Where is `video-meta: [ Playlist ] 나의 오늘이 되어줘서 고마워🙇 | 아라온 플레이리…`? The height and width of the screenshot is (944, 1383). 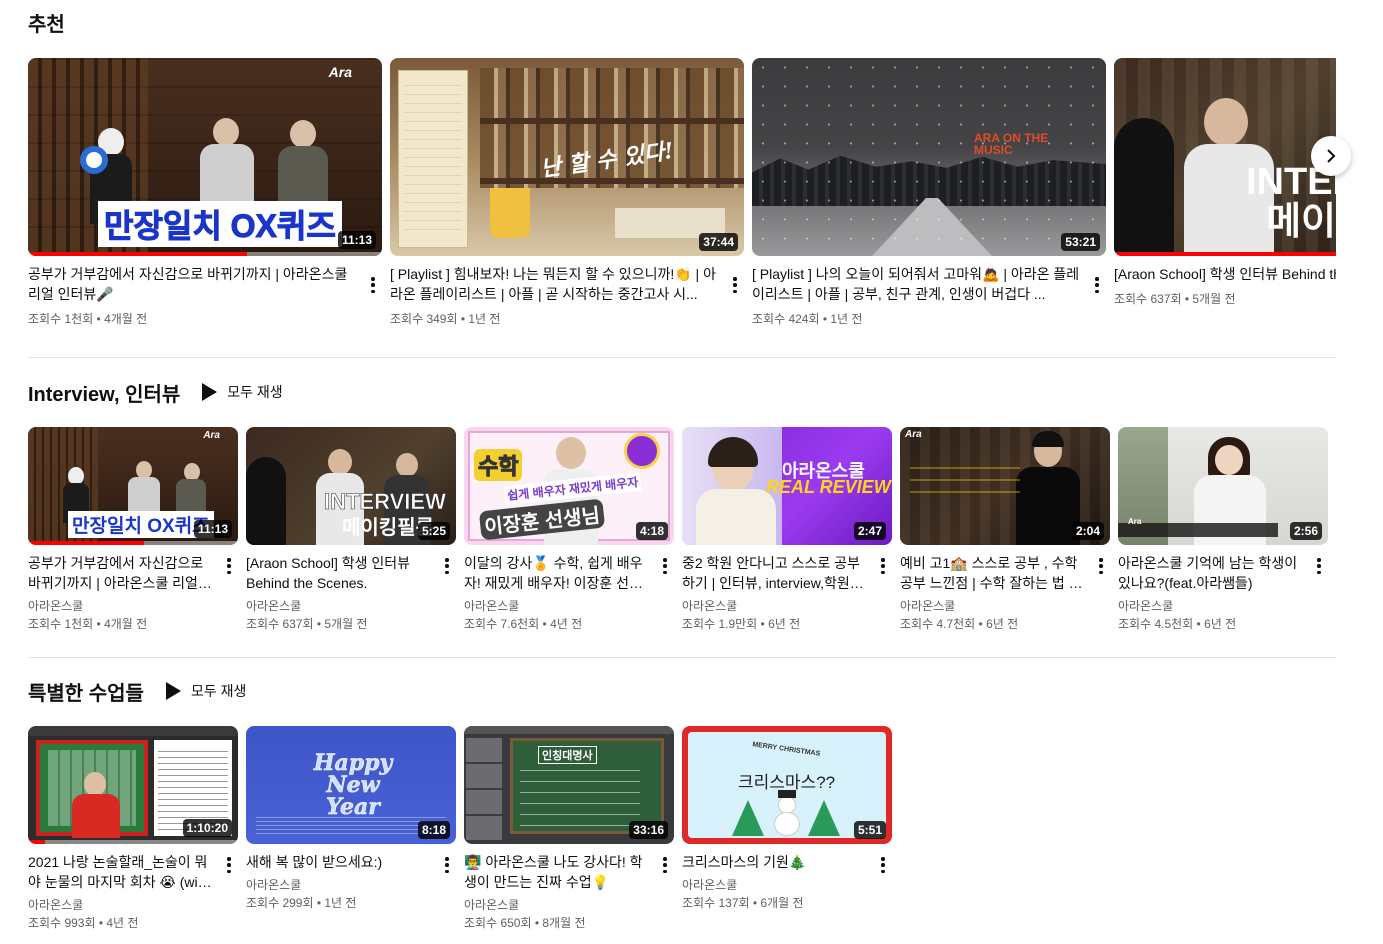
video-meta: [ Playlist ] 나의 오늘이 되어줘서 고마워🙇 | 아라온 플레이리… is located at coordinates (929, 296).